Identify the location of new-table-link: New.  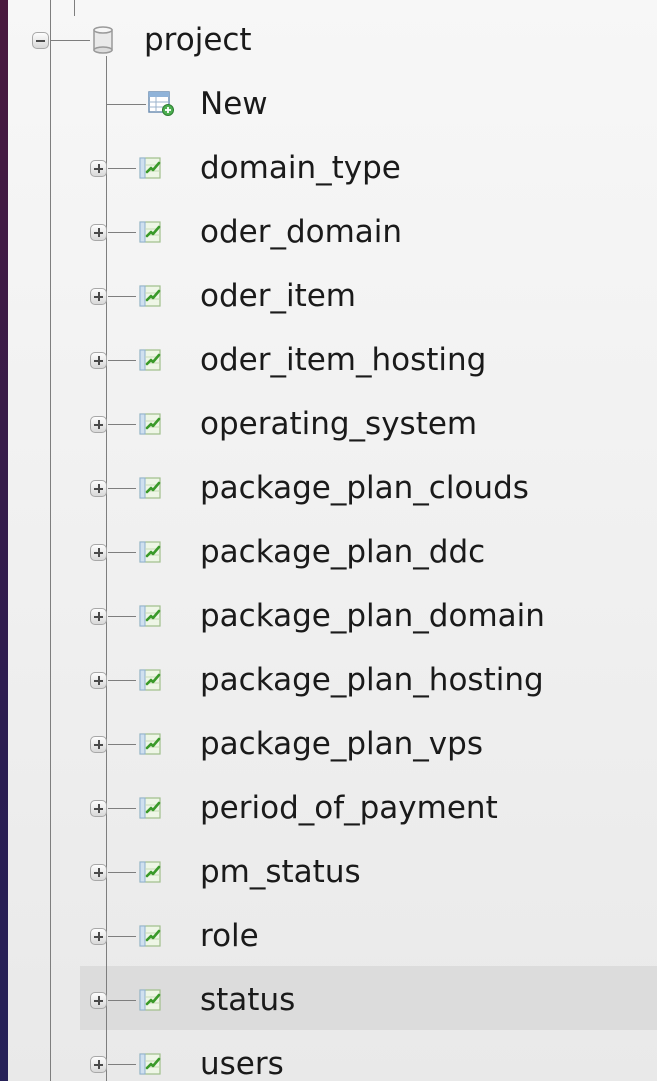
(234, 104).